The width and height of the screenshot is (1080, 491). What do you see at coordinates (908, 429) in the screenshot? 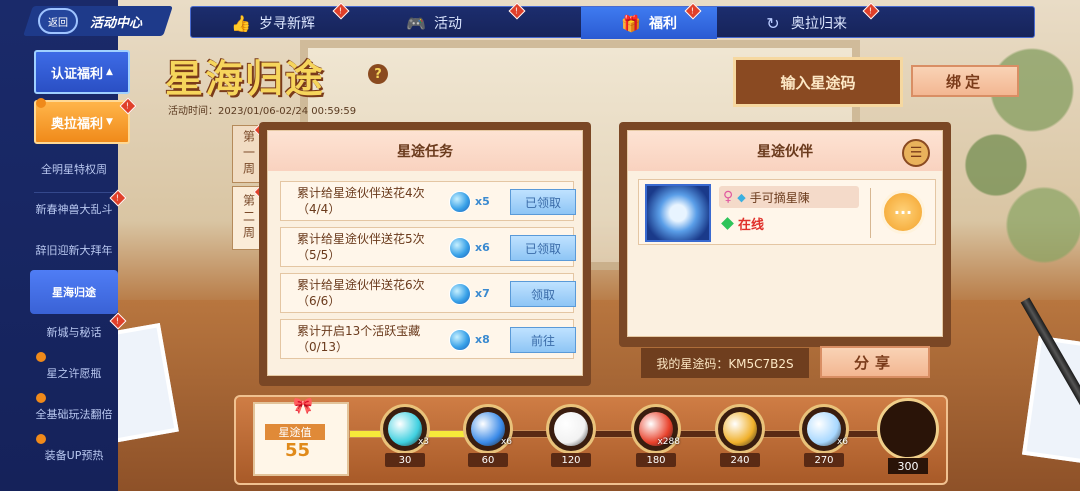
I see `final-reward-chest` at bounding box center [908, 429].